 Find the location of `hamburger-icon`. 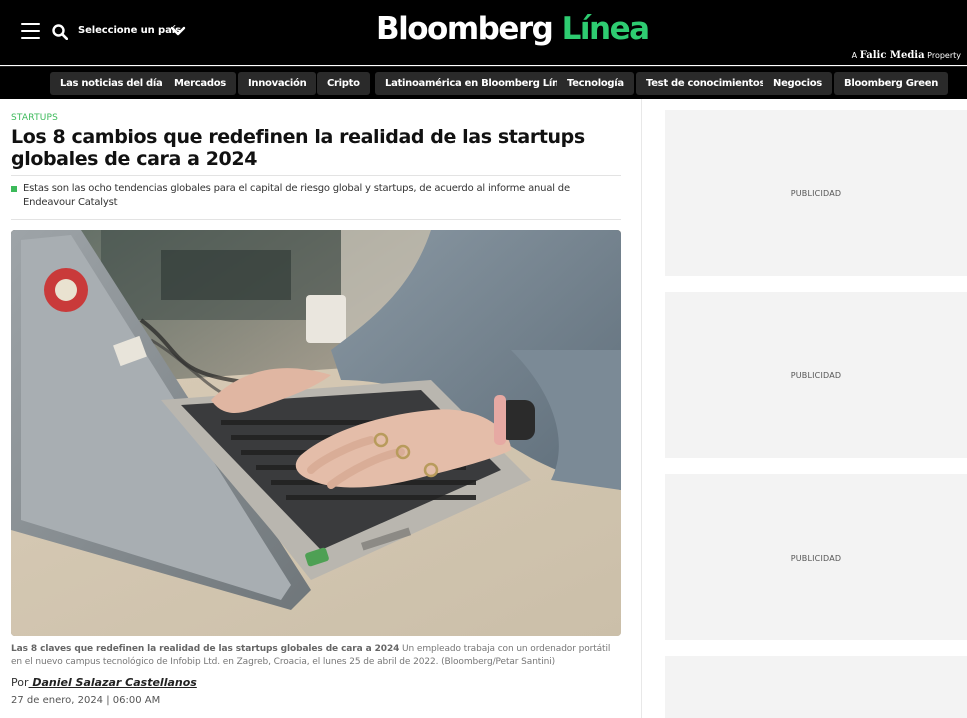

hamburger-icon is located at coordinates (30, 31).